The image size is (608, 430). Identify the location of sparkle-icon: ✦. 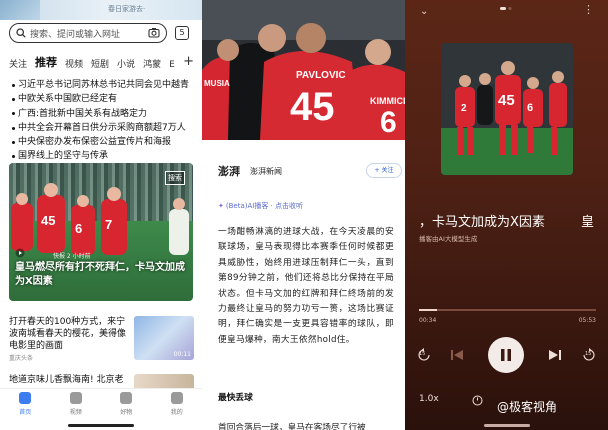
(221, 206).